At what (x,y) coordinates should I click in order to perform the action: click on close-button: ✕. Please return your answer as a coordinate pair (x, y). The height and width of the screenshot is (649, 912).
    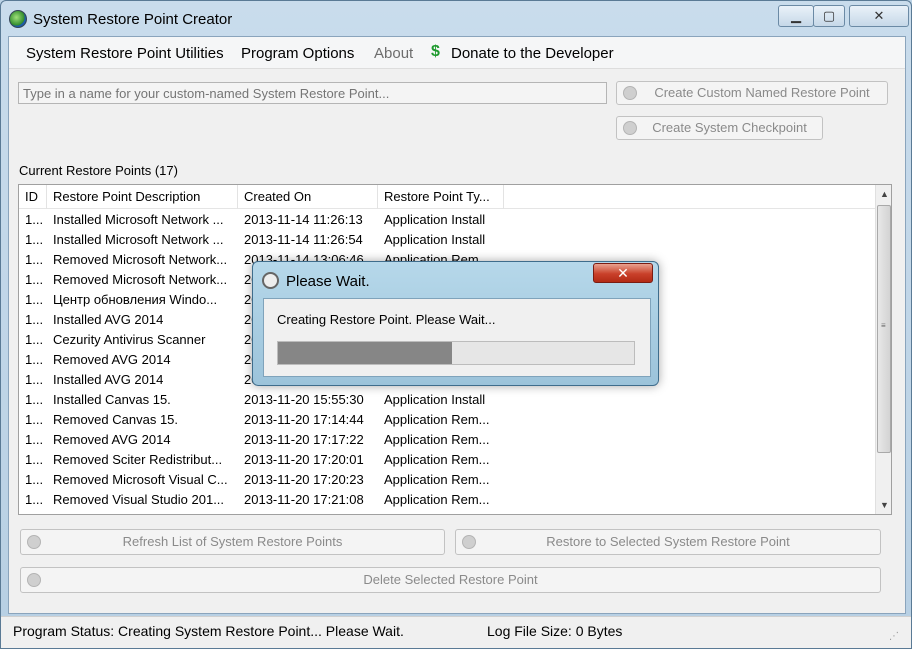
    Looking at the image, I should click on (879, 16).